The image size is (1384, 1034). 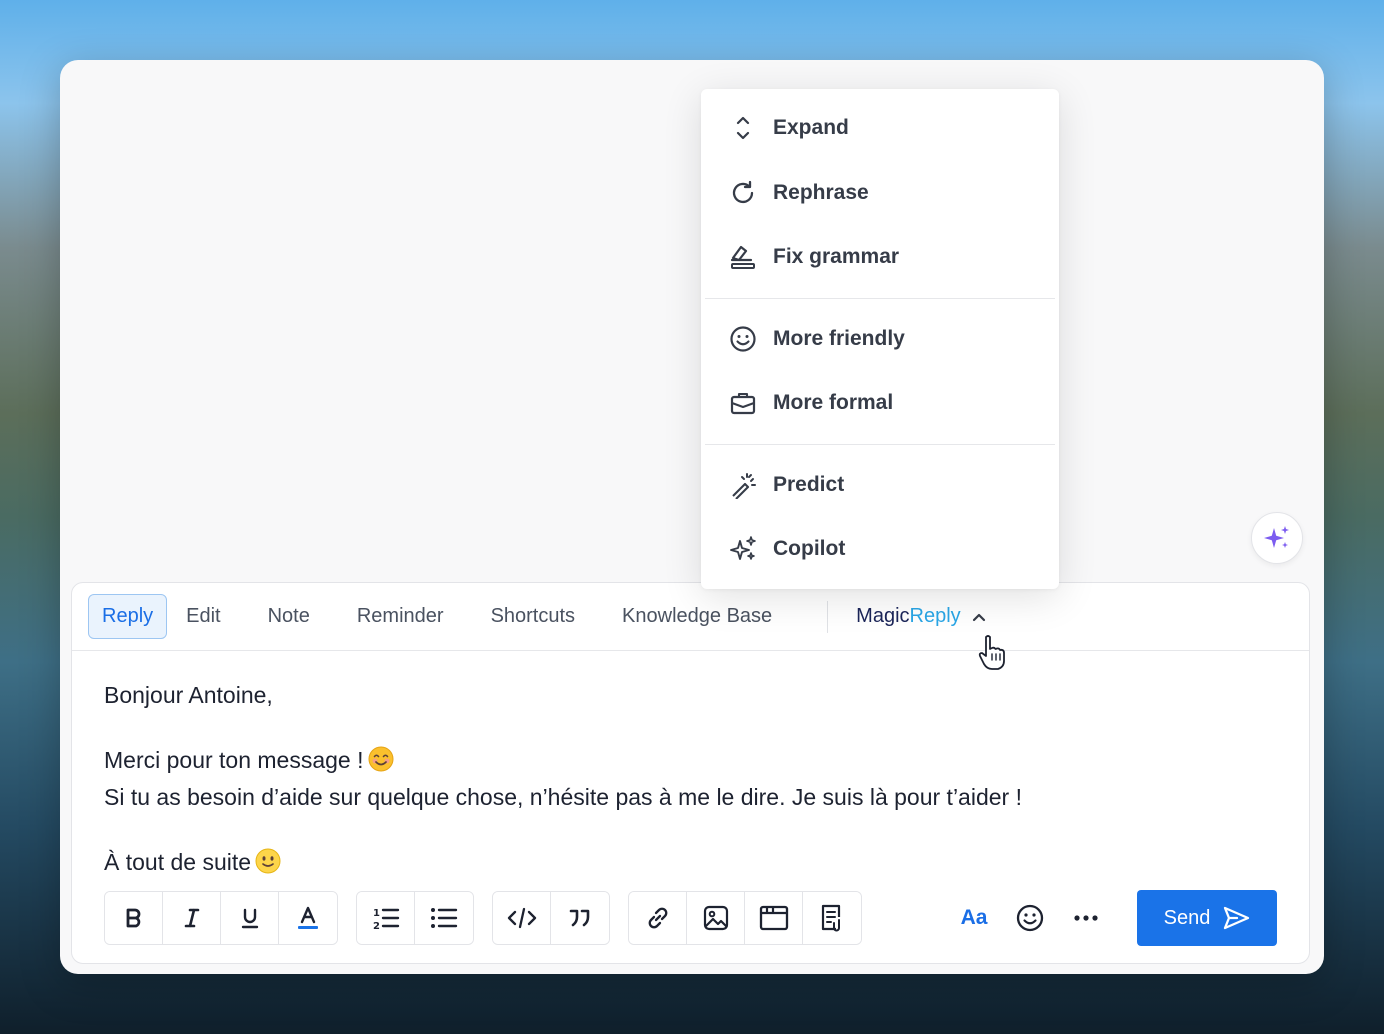 I want to click on expand-icon, so click(x=743, y=128).